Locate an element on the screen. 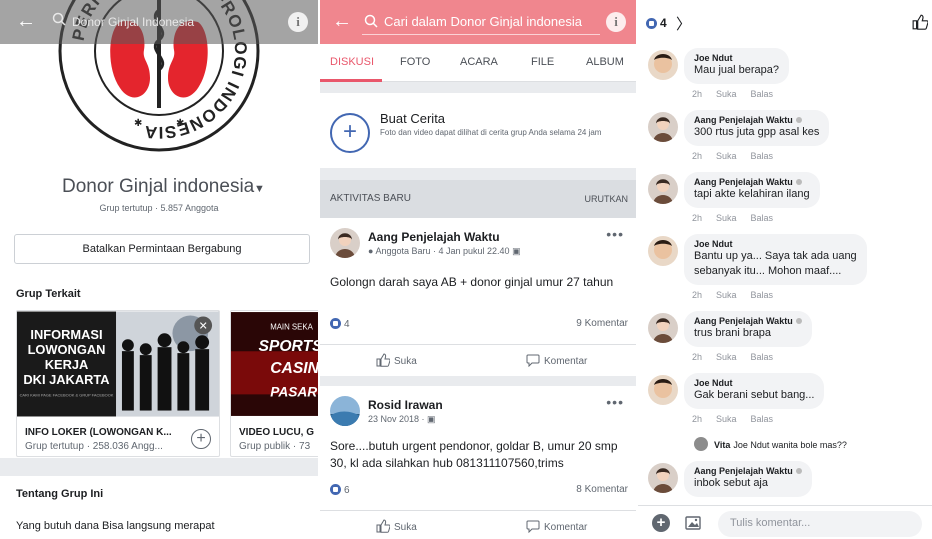 The width and height of the screenshot is (932, 539). comment-count: 9 Komentar is located at coordinates (602, 323).